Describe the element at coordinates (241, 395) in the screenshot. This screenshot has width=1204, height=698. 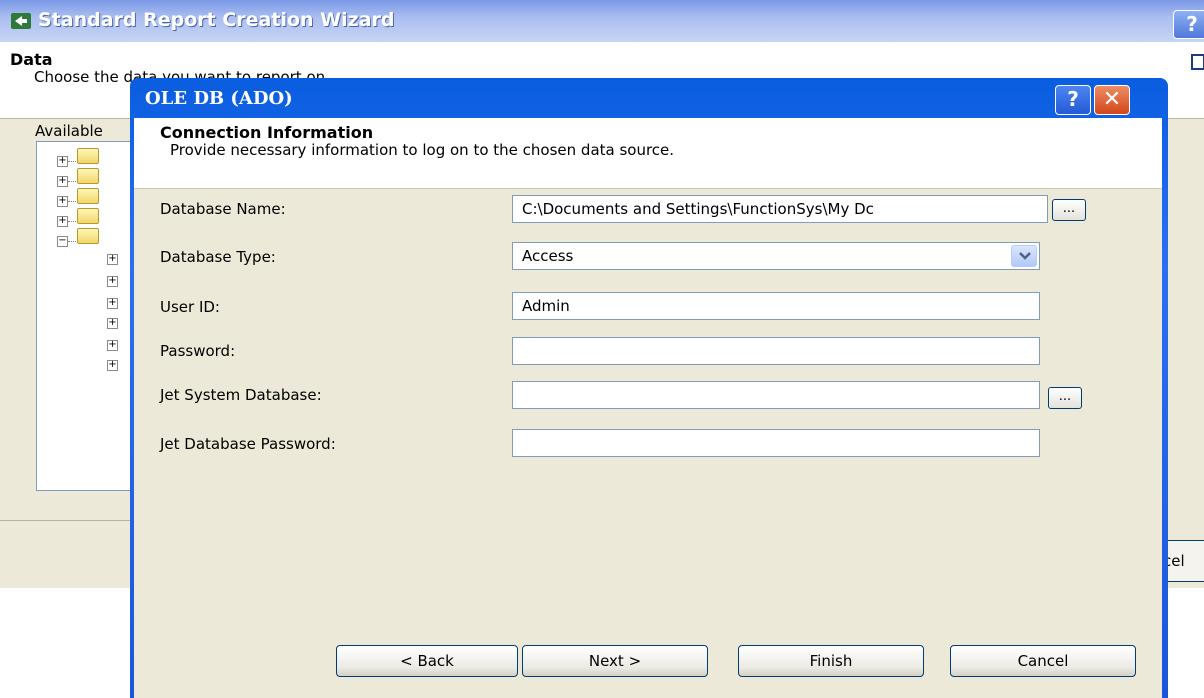
I see `jet-system-database-label: Jet System Database:` at that location.